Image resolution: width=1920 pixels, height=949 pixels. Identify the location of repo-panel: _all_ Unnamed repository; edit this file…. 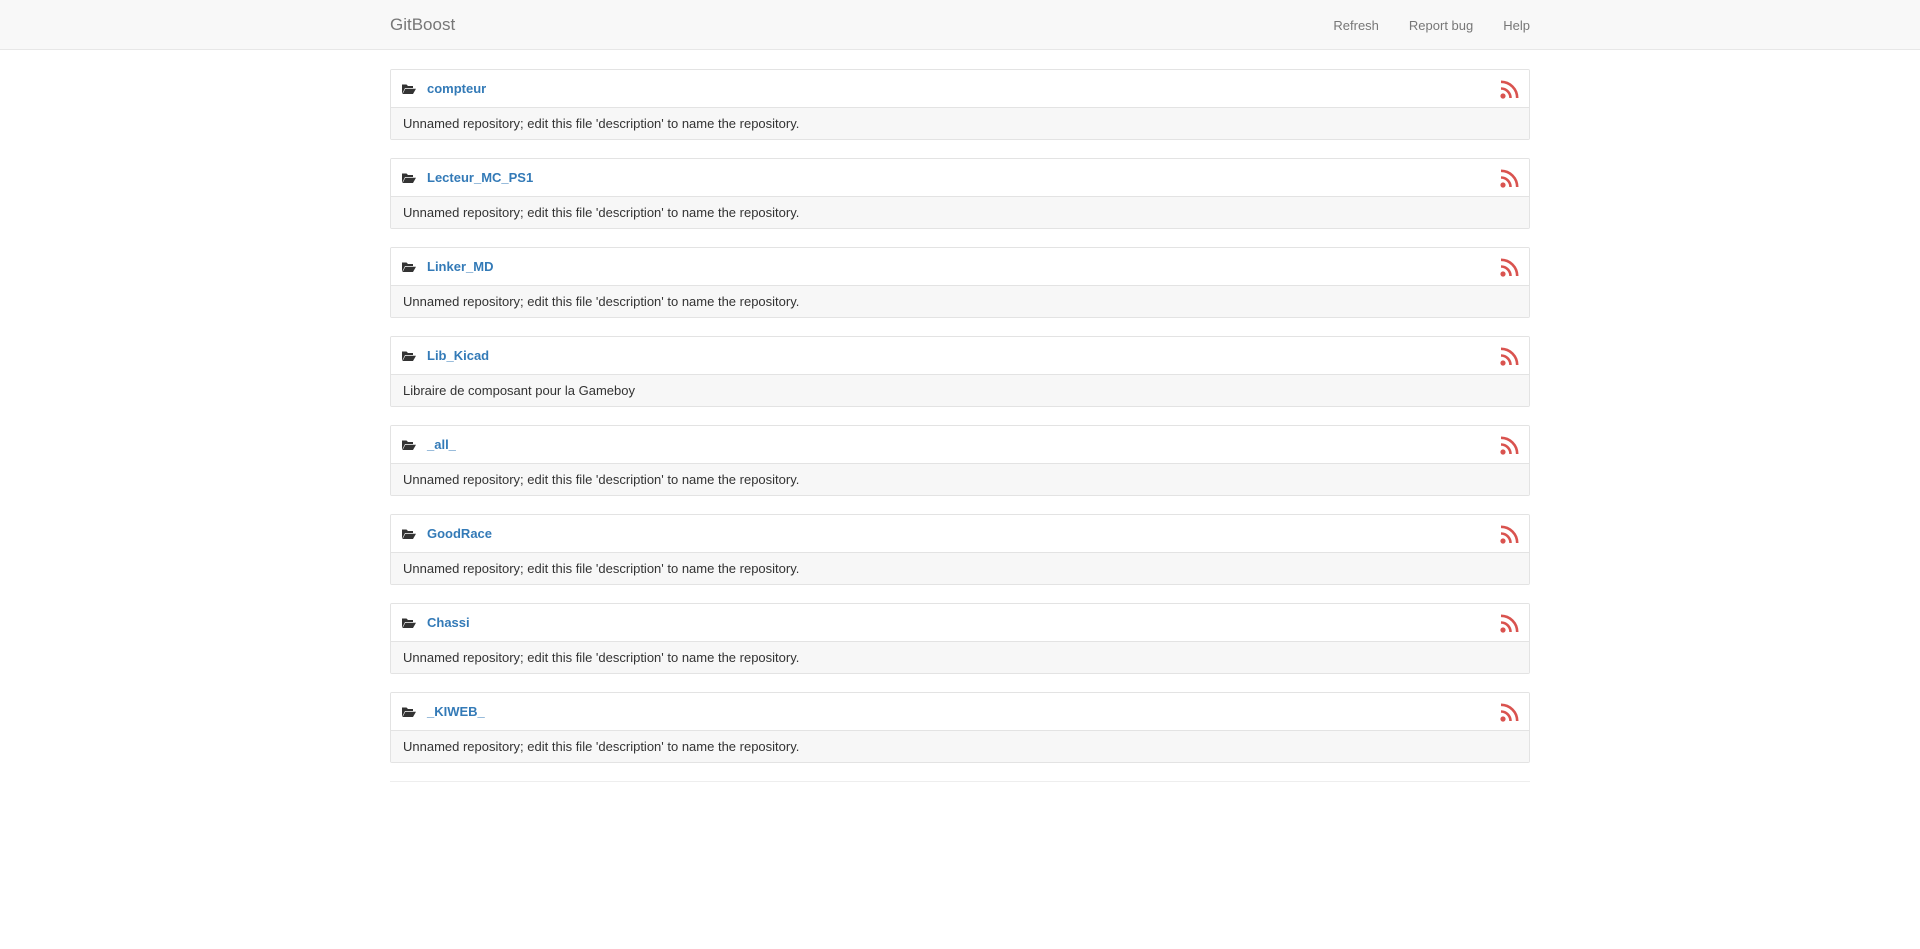
(960, 460).